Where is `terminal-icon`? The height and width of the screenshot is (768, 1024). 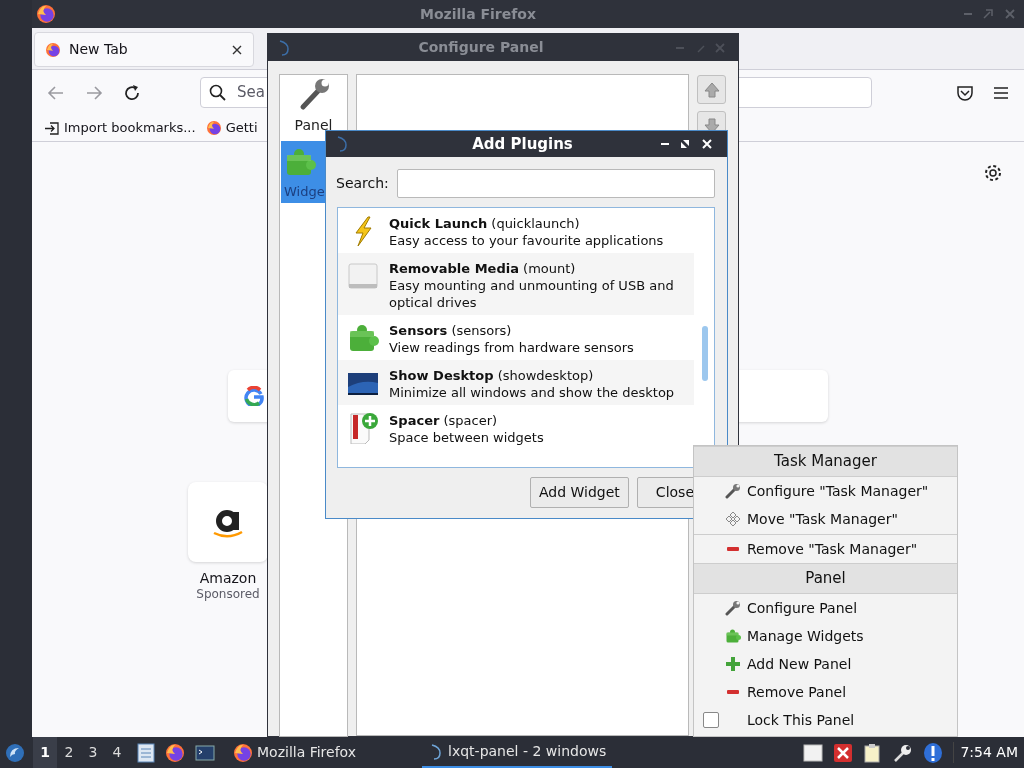
terminal-icon is located at coordinates (205, 752).